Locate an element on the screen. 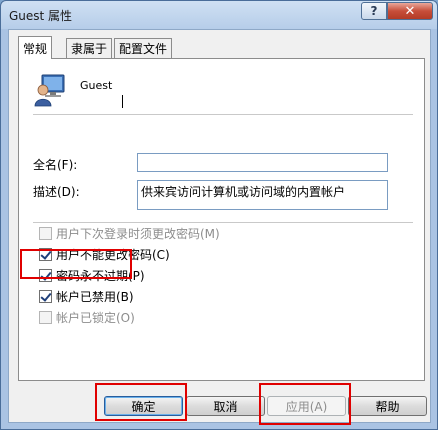 This screenshot has width=438, height=430. tab-label: 隶属于 is located at coordinates (89, 49).